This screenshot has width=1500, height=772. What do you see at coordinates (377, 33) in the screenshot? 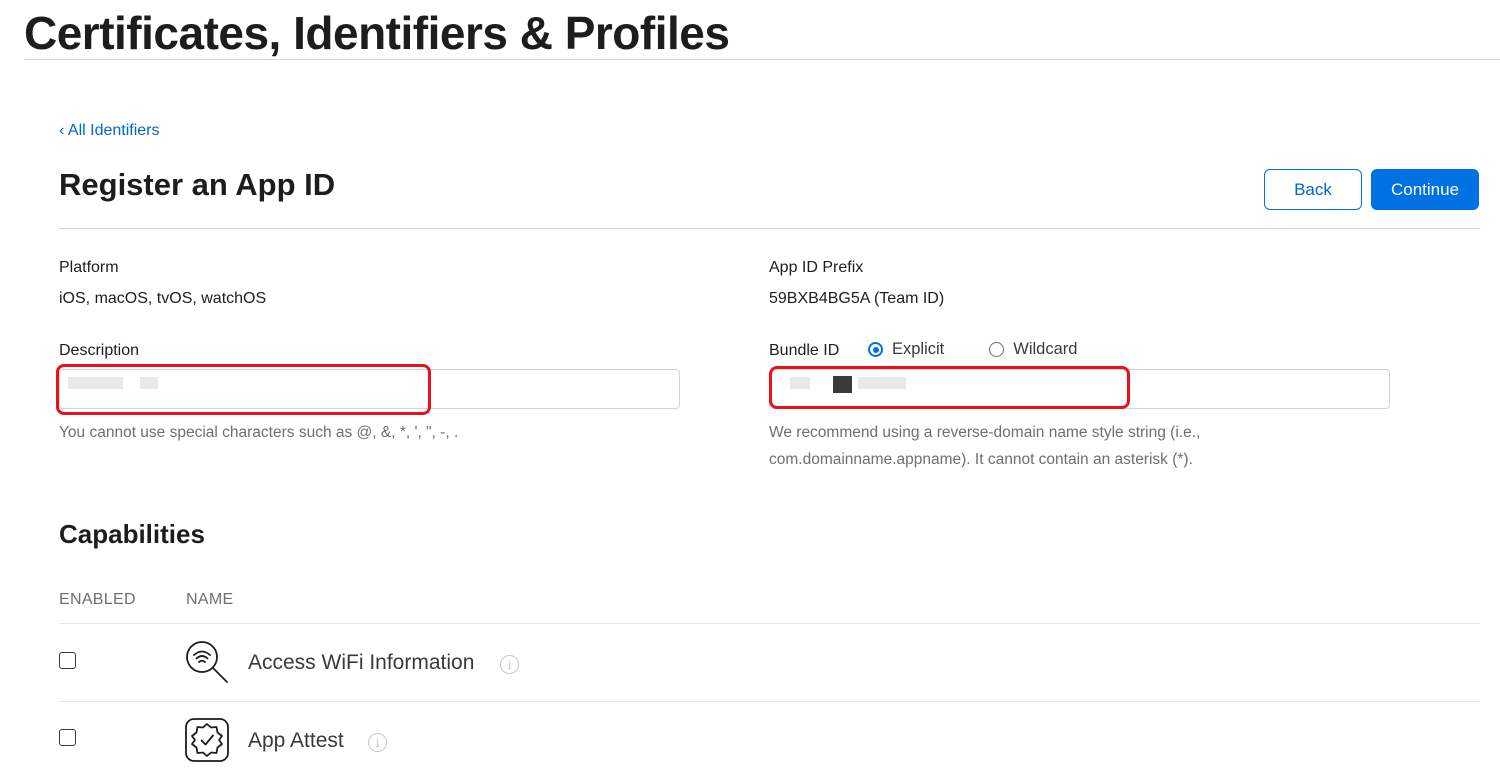
I see `page-title: Certificates, Identifiers & Profiles` at bounding box center [377, 33].